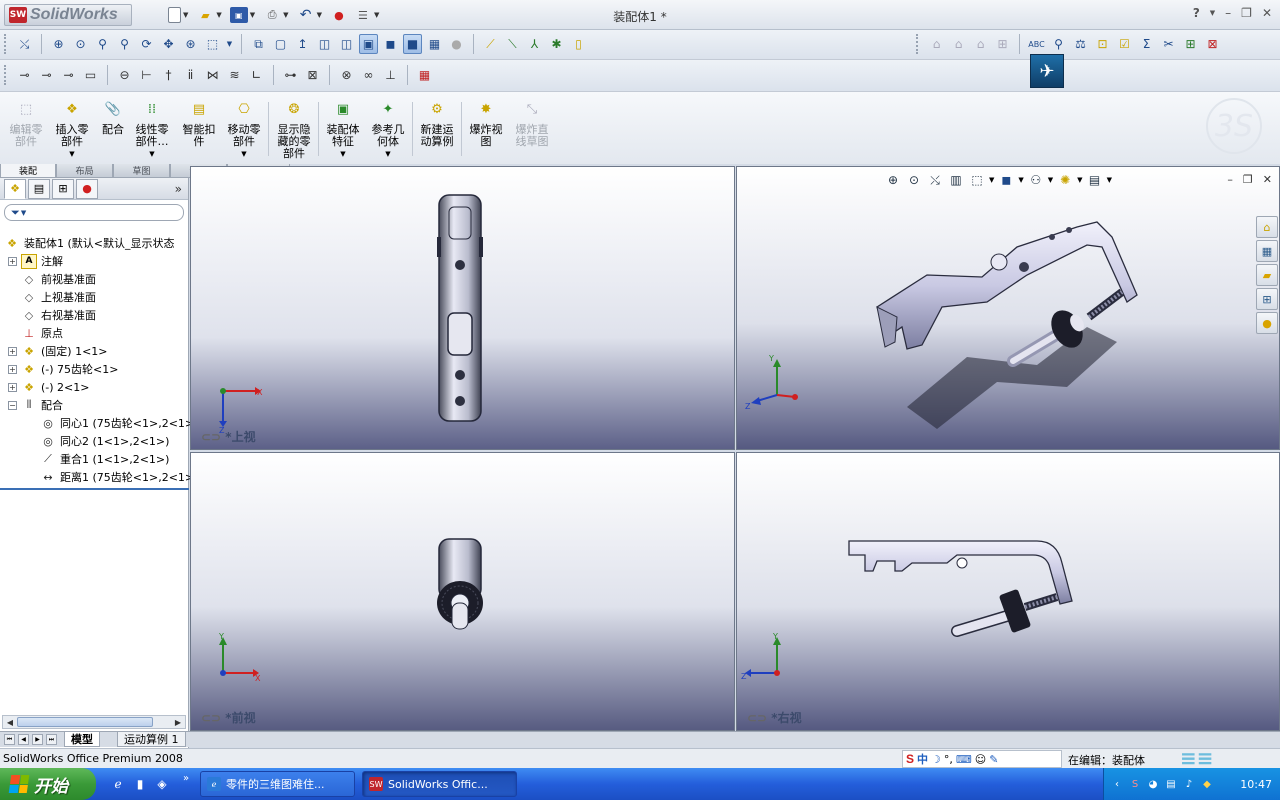  Describe the element at coordinates (319, 15) in the screenshot. I see `undo-dropdown-icon: ▼` at that location.